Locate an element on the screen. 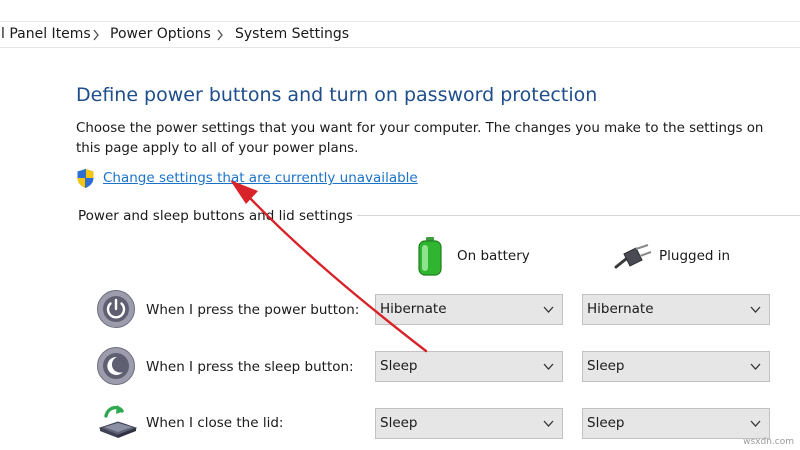 The image size is (800, 450). breadcrumb-item-control-panel: l Panel Items is located at coordinates (46, 34).